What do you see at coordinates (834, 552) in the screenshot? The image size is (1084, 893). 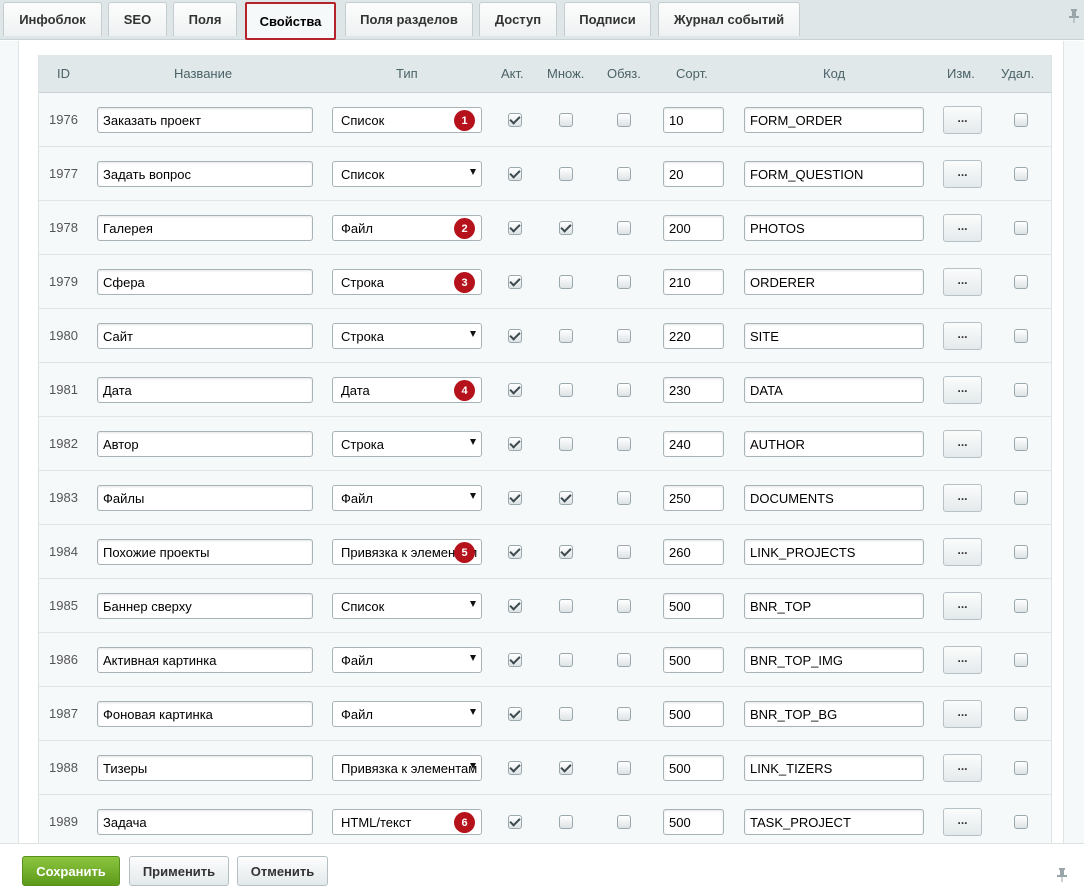 I see `code-input: LINK_PROJECTS` at bounding box center [834, 552].